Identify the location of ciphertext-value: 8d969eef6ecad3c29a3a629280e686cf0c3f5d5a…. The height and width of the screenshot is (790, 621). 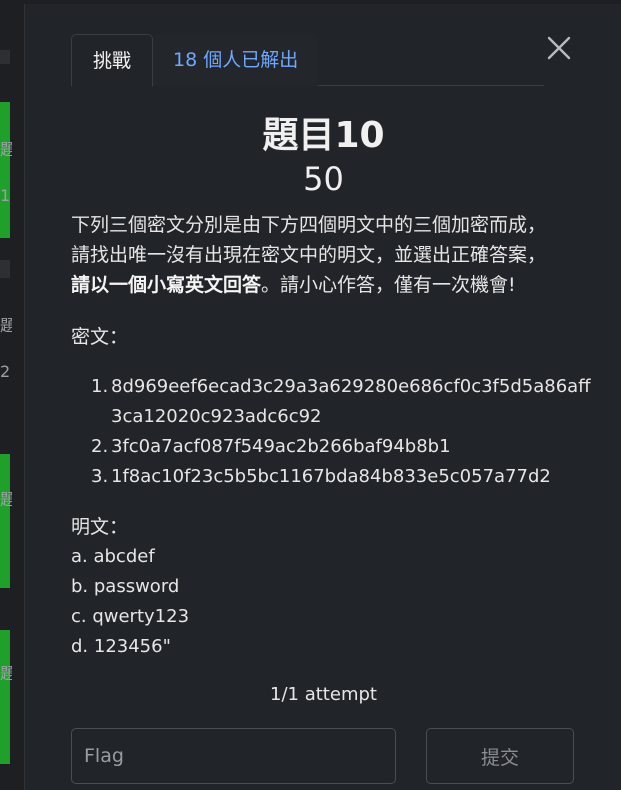
(351, 401).